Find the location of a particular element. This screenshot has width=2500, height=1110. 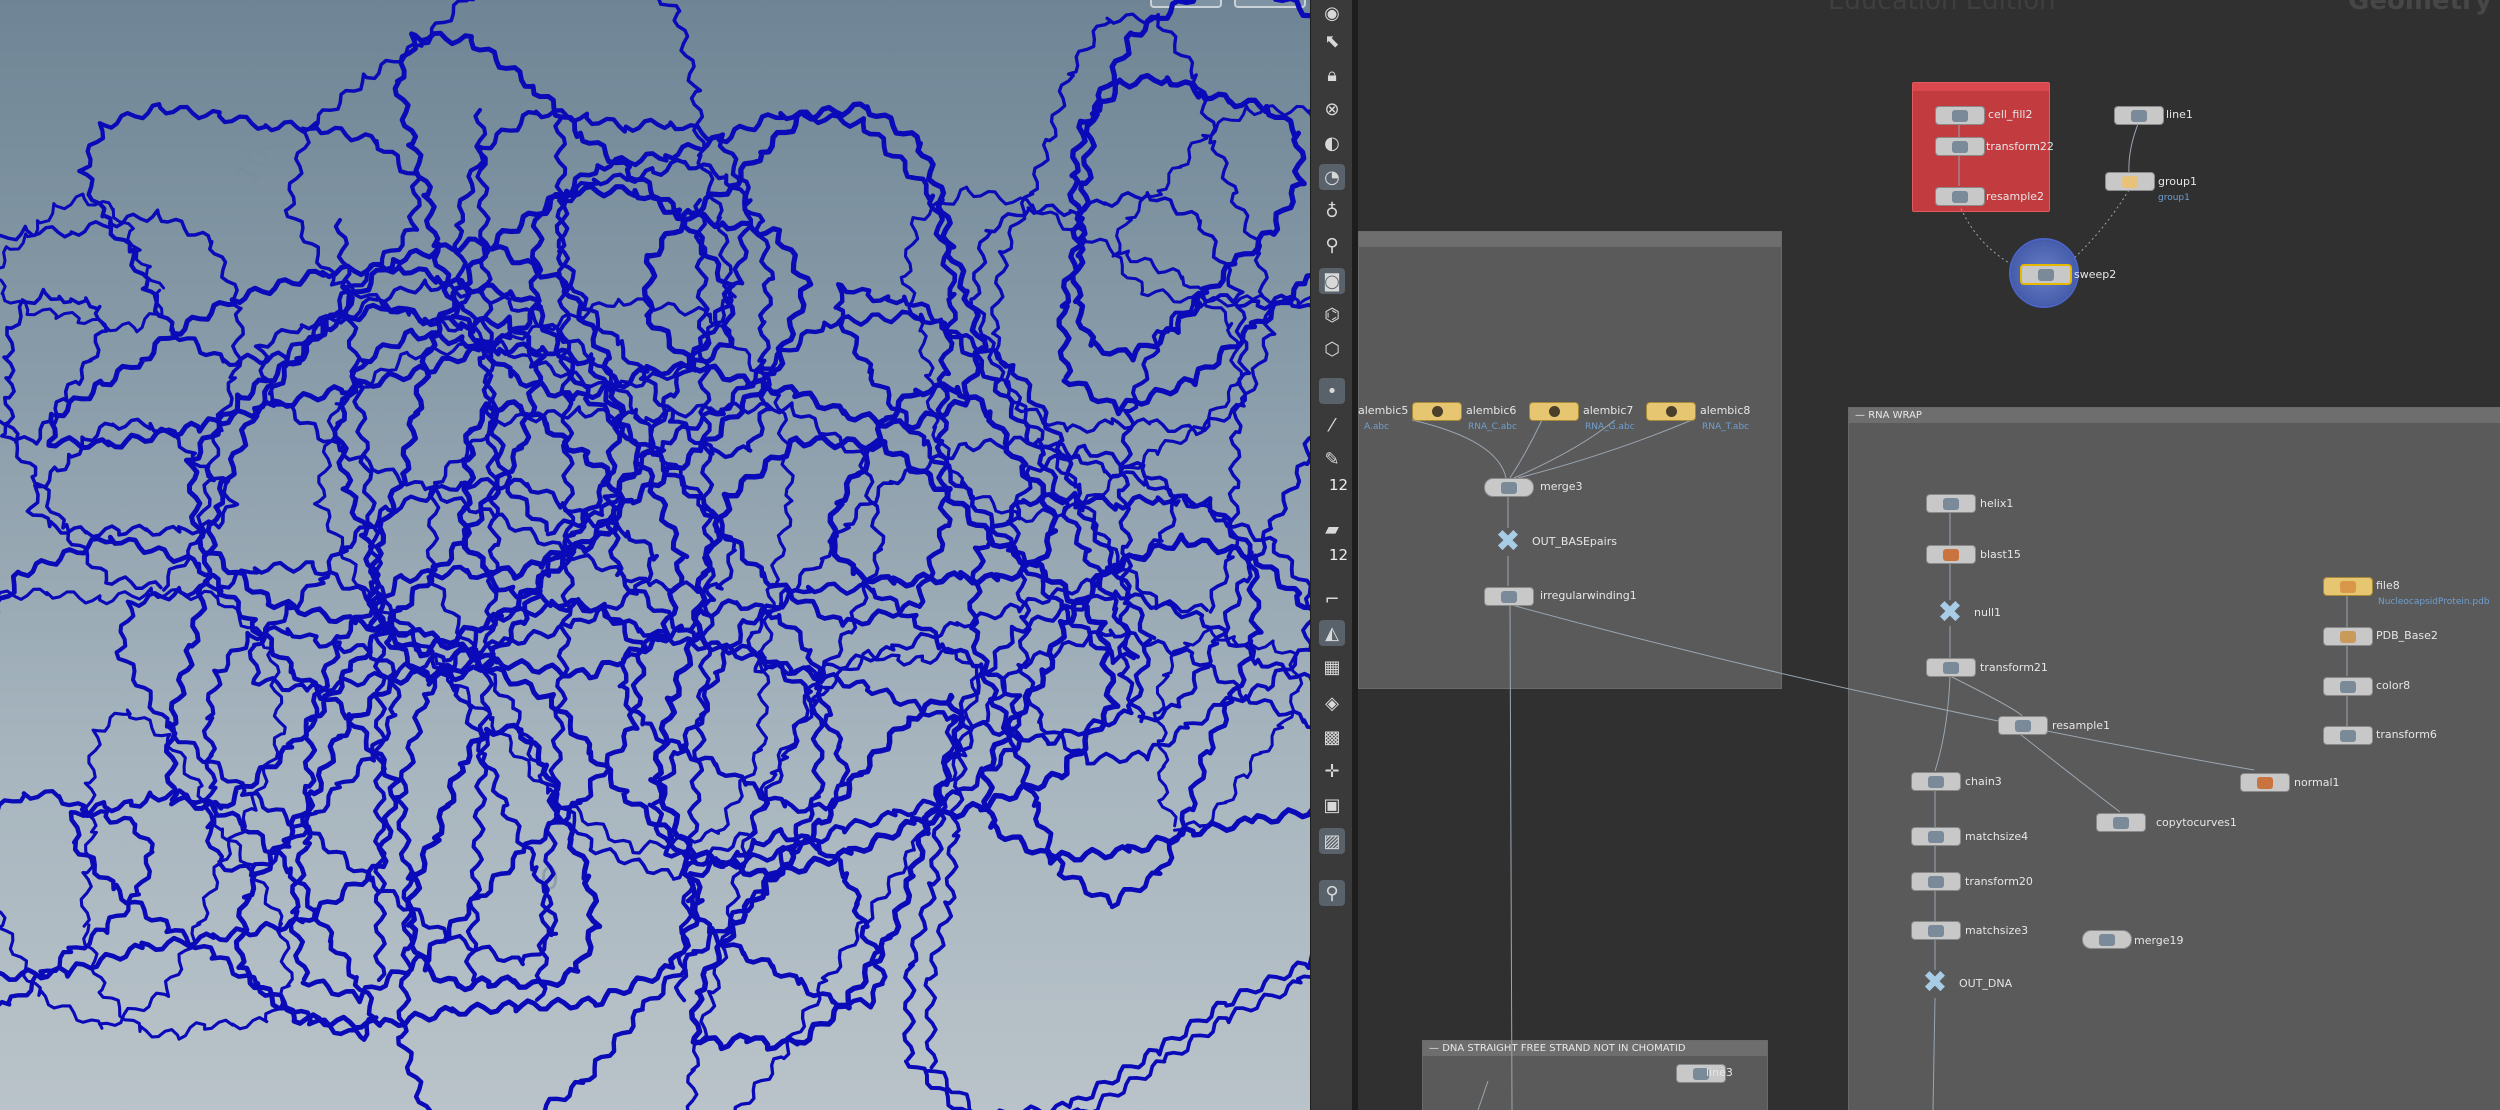

node-copytocurves1 is located at coordinates (2121, 822).